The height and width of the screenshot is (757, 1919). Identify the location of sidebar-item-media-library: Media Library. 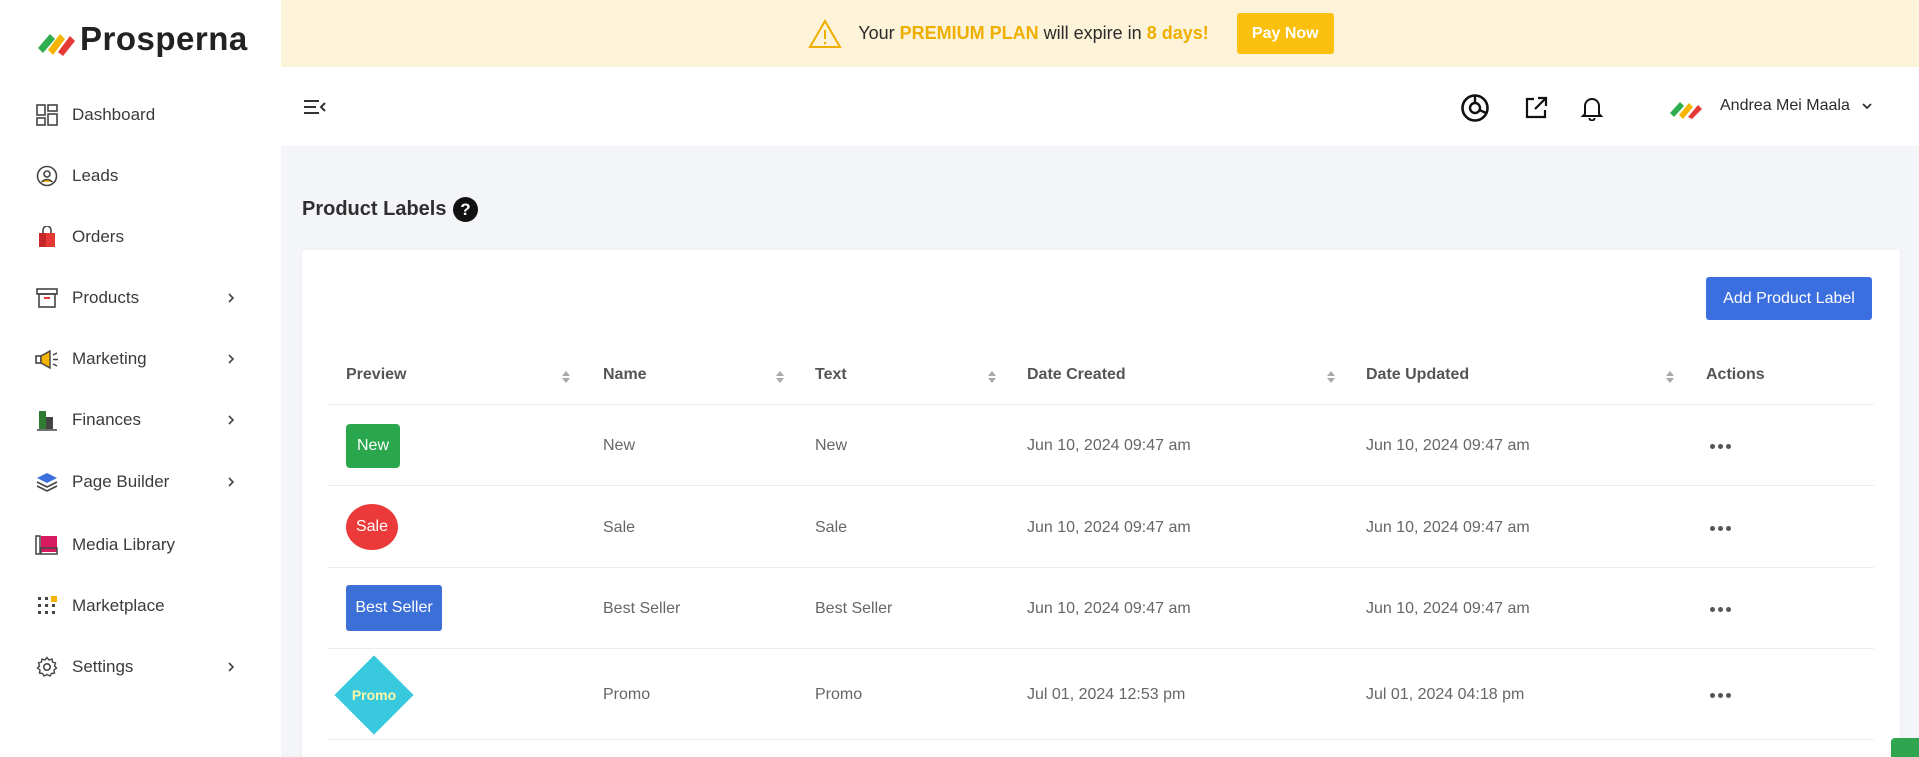
(141, 545).